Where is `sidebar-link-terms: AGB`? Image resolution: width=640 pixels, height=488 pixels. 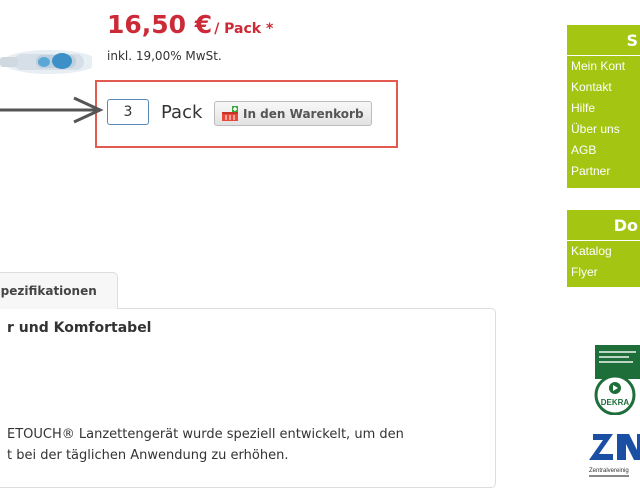
sidebar-link-terms: AGB is located at coordinates (603, 150).